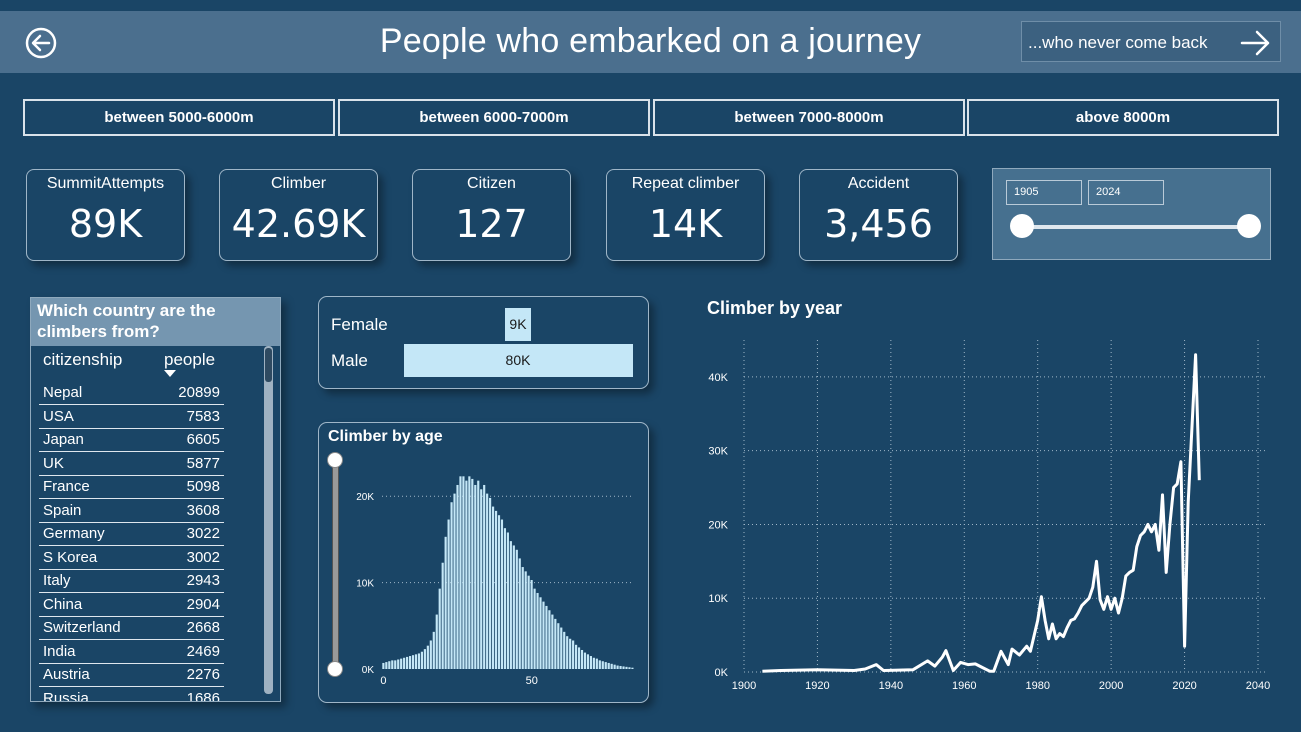 This screenshot has height=732, width=1301. Describe the element at coordinates (82, 627) in the screenshot. I see `cell-citizenship: Switzerland` at that location.